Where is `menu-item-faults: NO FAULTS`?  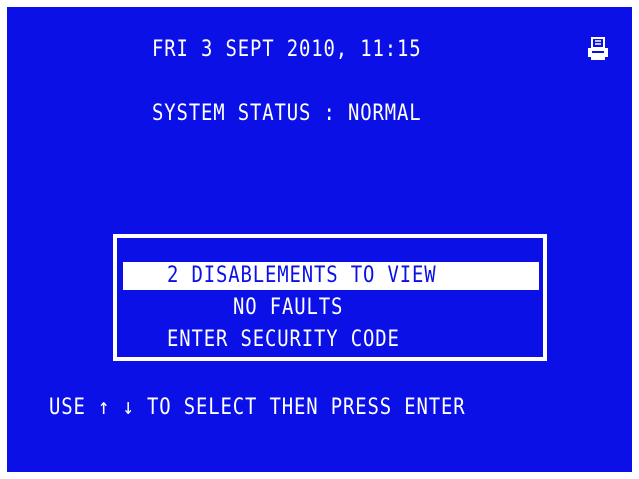
menu-item-faults: NO FAULTS is located at coordinates (288, 308).